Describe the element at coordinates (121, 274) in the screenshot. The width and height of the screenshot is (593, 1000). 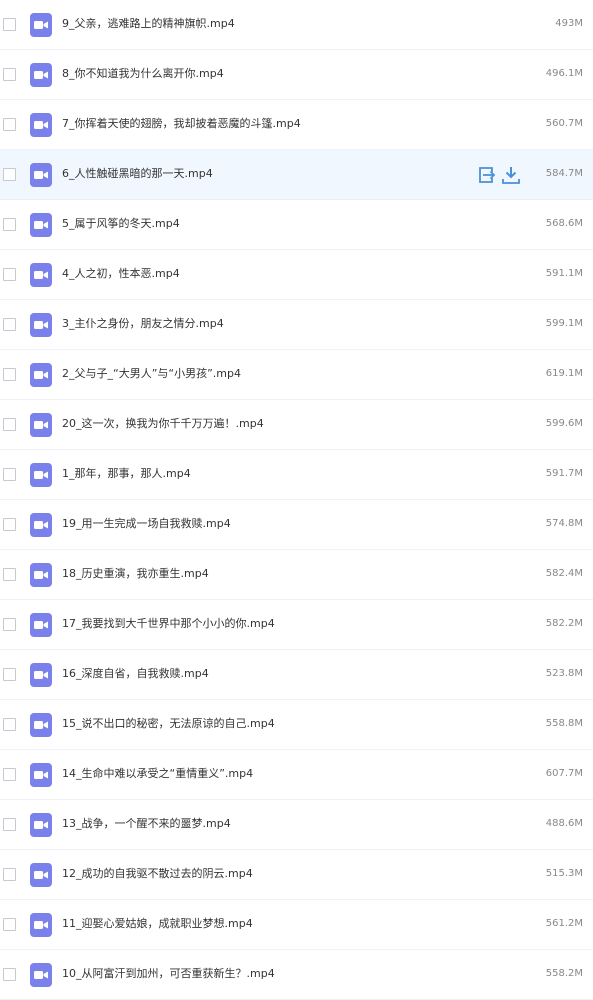
I see `file-name: 4_人之初，性本恶.mp4` at that location.